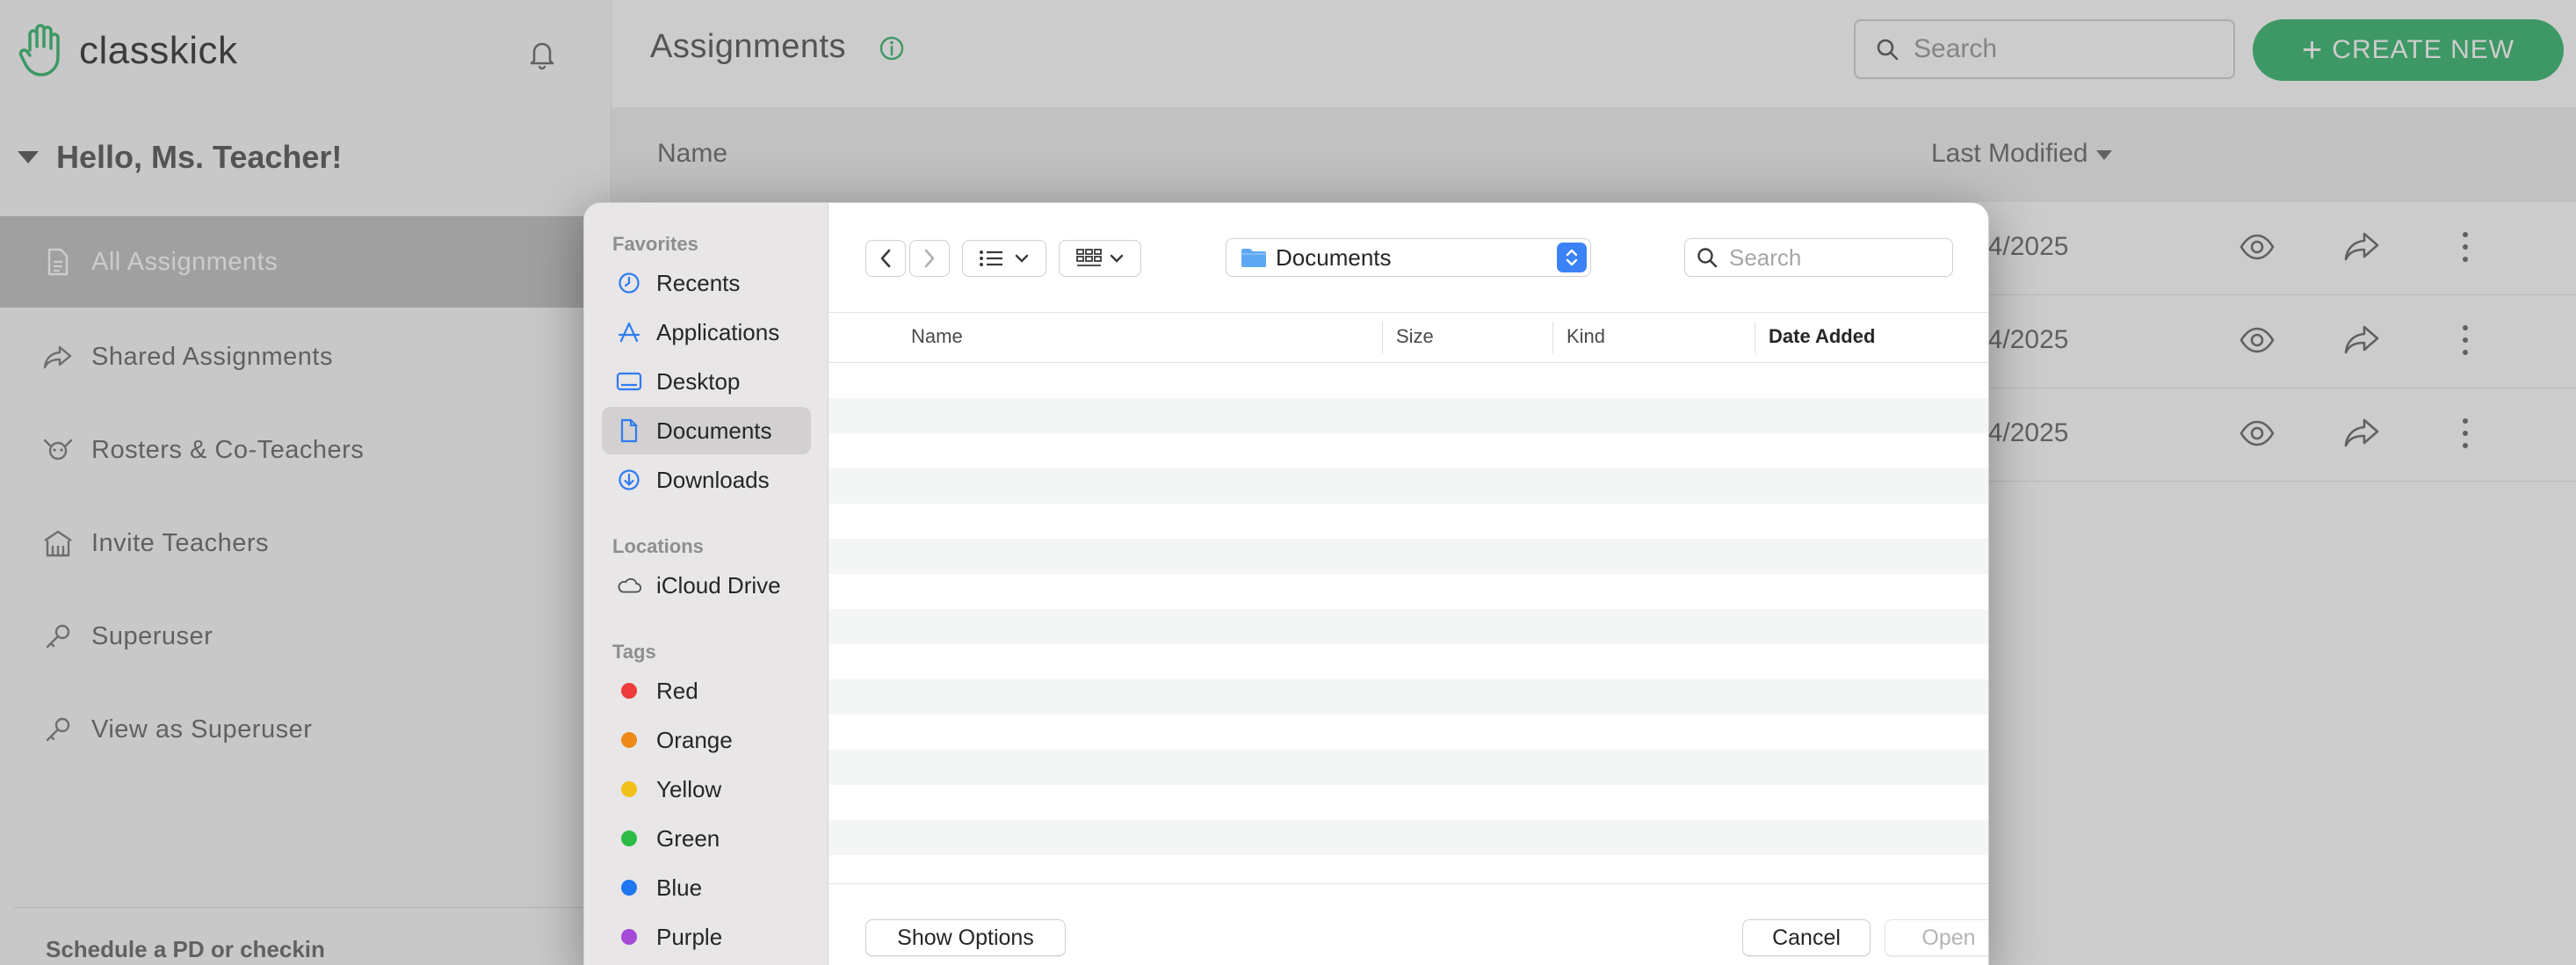 The image size is (2576, 965). I want to click on file-list-header: Name Size Kind Date Added, so click(1408, 337).